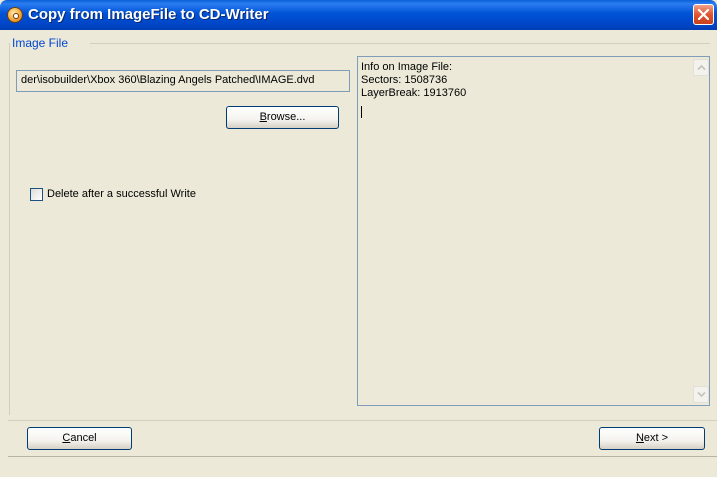 The image size is (717, 477). I want to click on chevron-up-icon, so click(701, 67).